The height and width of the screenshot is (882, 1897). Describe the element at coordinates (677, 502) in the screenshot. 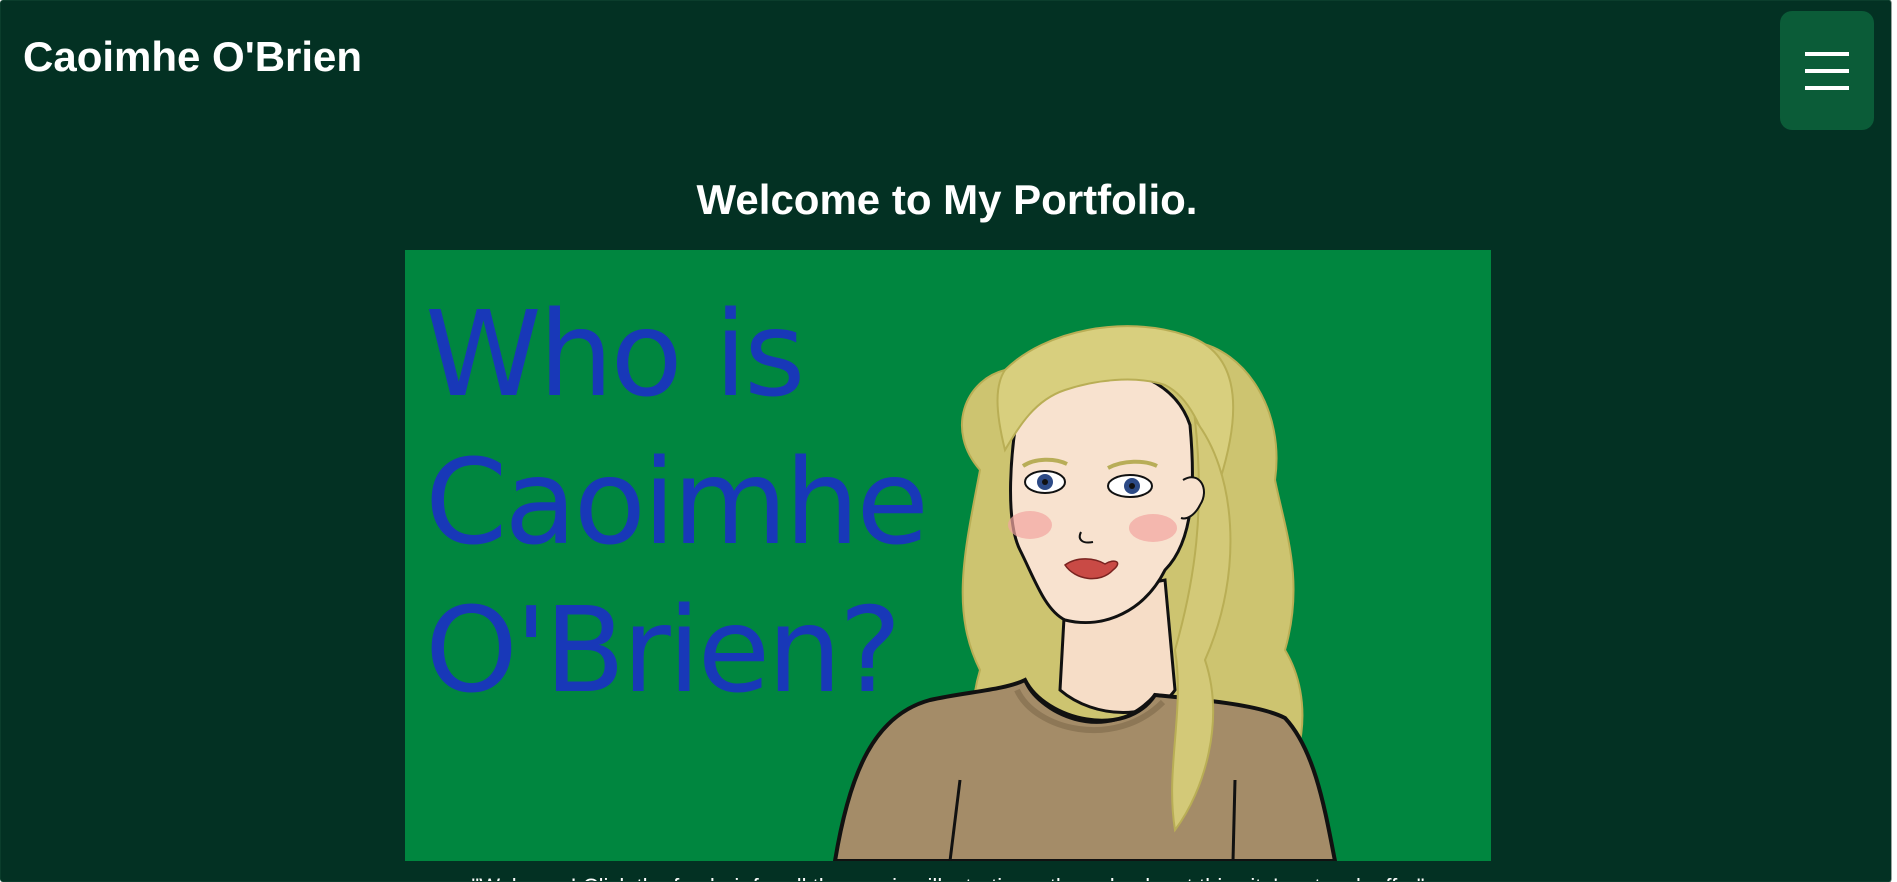

I see `hero-question-text: Who is Caoimhe O'Brien?` at that location.